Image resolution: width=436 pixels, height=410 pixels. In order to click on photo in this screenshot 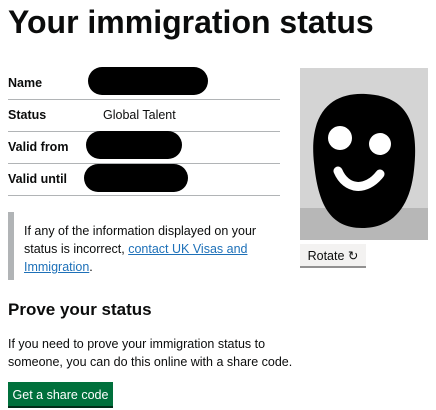, I will do `click(364, 154)`.